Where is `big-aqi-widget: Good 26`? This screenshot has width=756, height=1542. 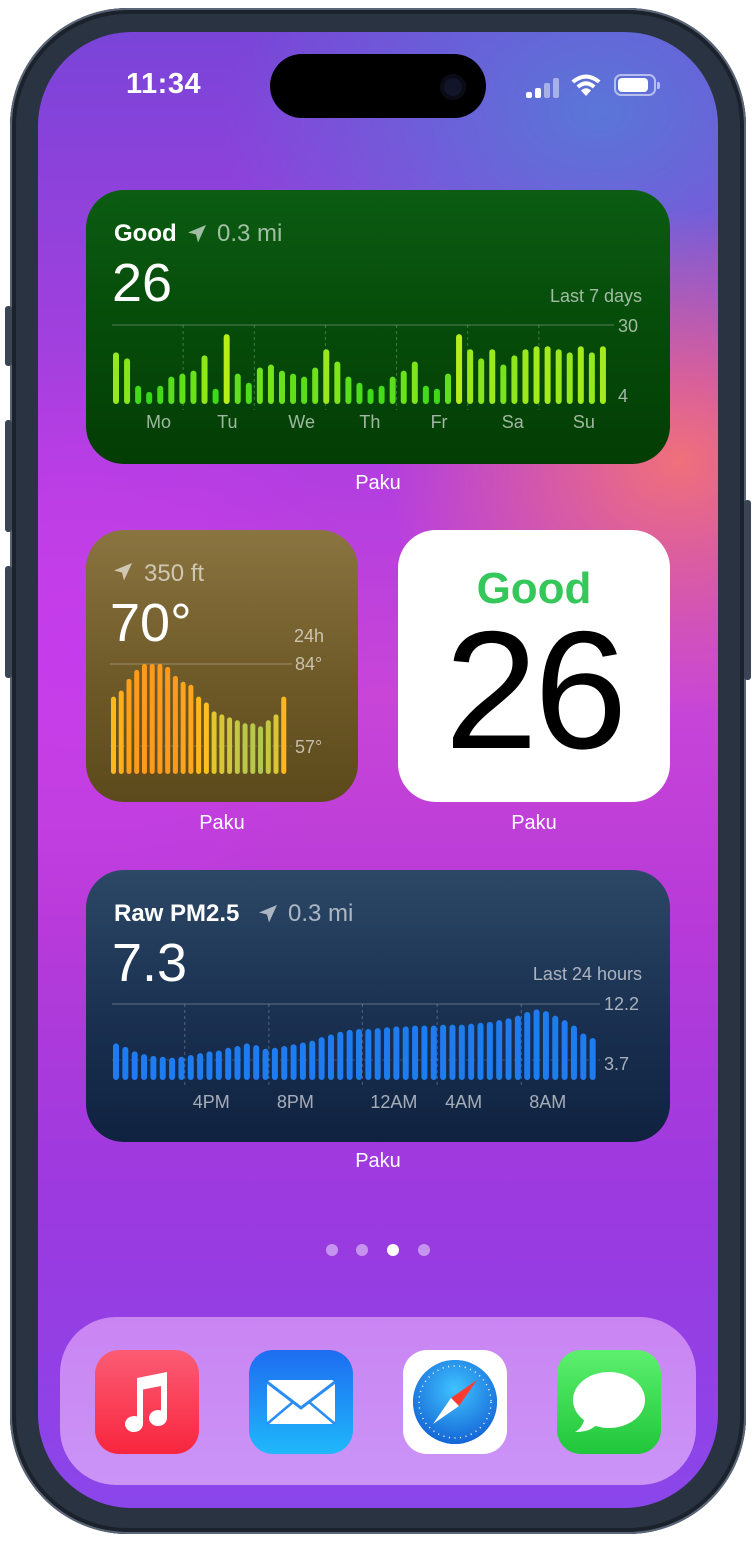 big-aqi-widget: Good 26 is located at coordinates (534, 666).